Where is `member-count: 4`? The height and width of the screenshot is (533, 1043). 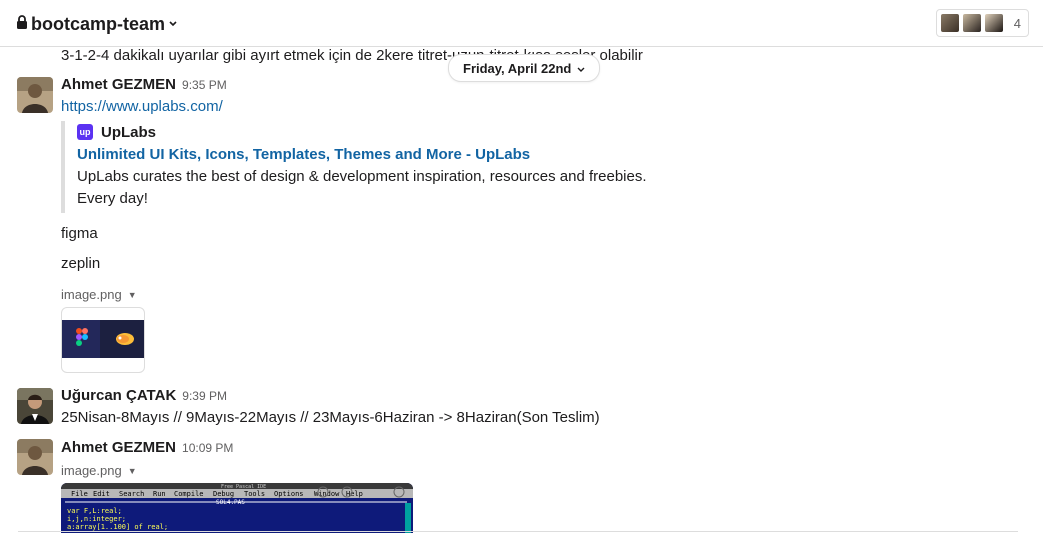
member-count: 4 is located at coordinates (1017, 23).